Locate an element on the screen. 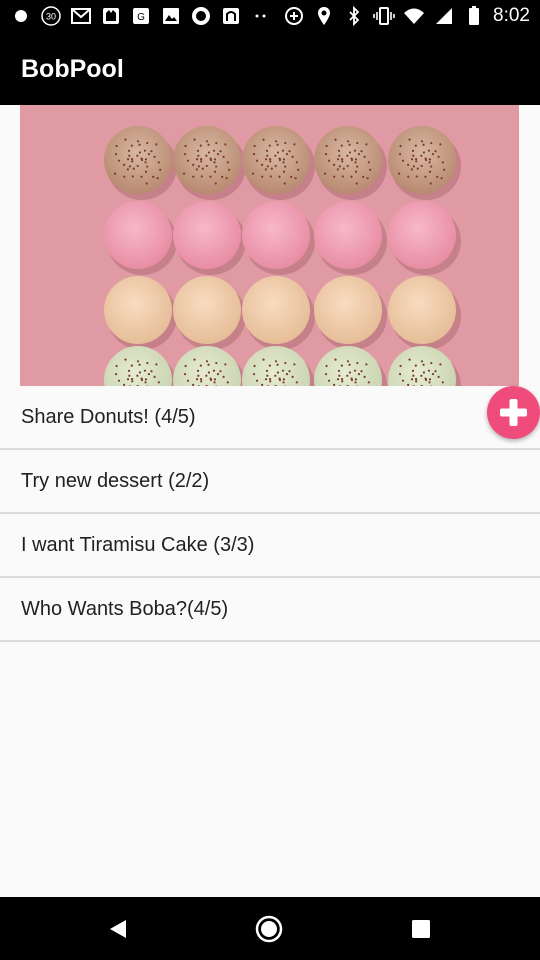  pool-item-try-new-dessert: Try new dessert (2/2) is located at coordinates (270, 482).